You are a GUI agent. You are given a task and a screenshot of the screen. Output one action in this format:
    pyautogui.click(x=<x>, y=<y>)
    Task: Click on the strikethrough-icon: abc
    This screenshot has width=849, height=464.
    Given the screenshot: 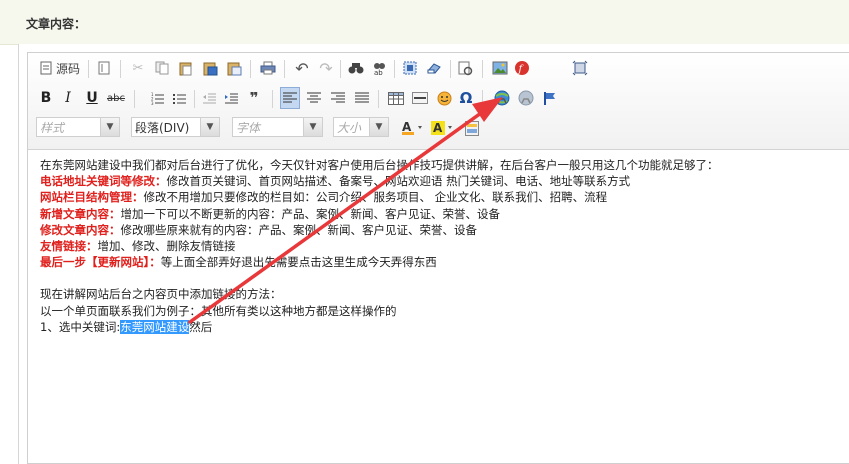 What is the action you would take?
    pyautogui.click(x=116, y=98)
    